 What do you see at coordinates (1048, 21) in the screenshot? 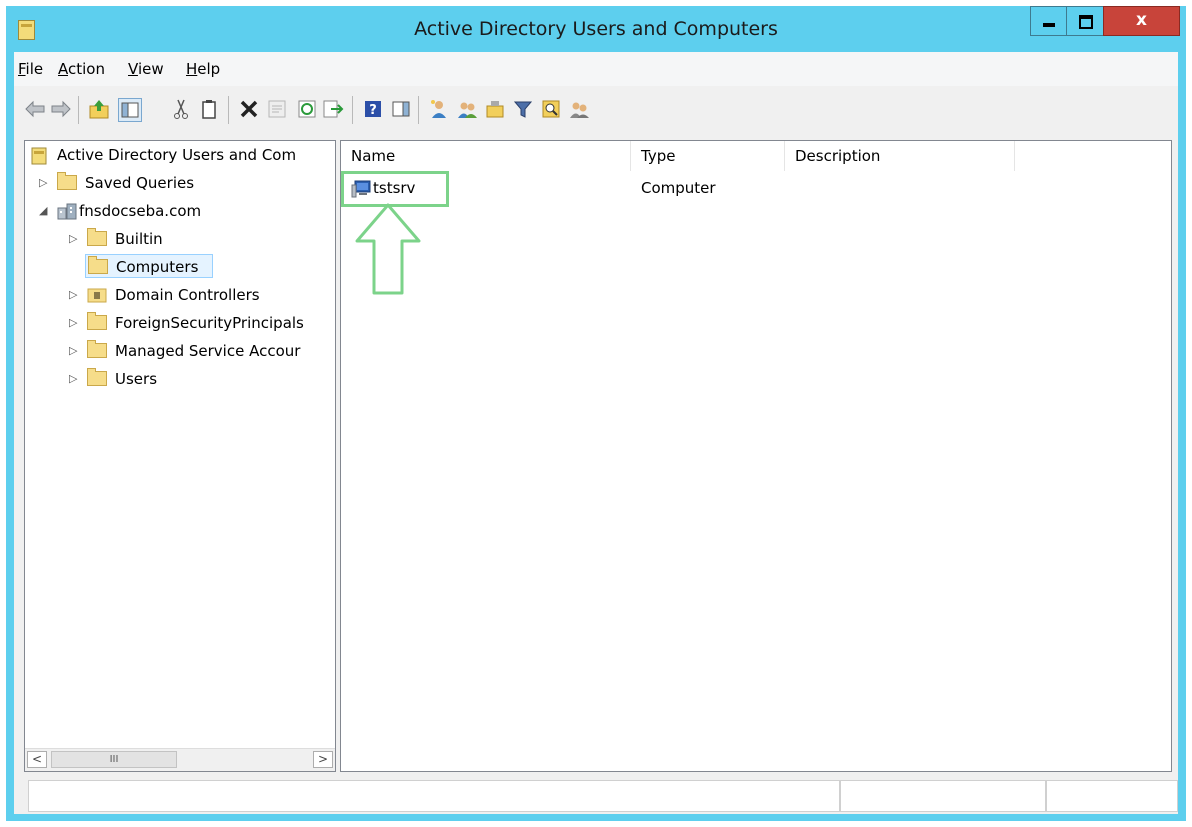
I see `minimize-button` at bounding box center [1048, 21].